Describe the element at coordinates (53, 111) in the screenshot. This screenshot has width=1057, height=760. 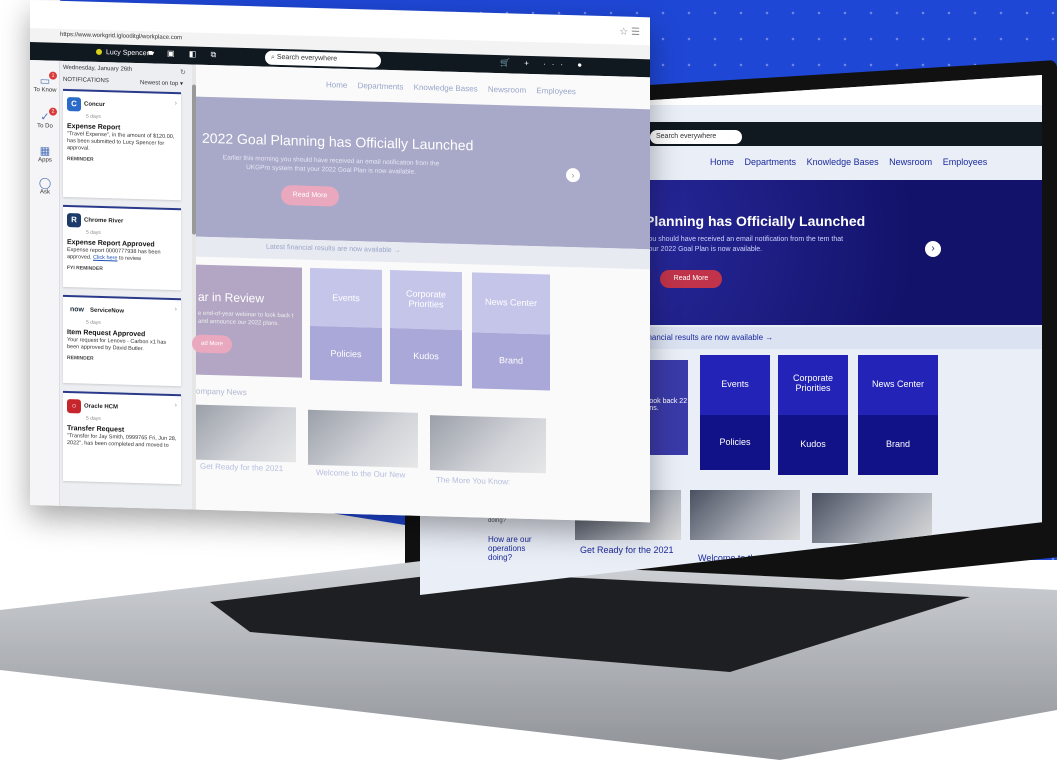
I see `rail-badge: 2` at that location.